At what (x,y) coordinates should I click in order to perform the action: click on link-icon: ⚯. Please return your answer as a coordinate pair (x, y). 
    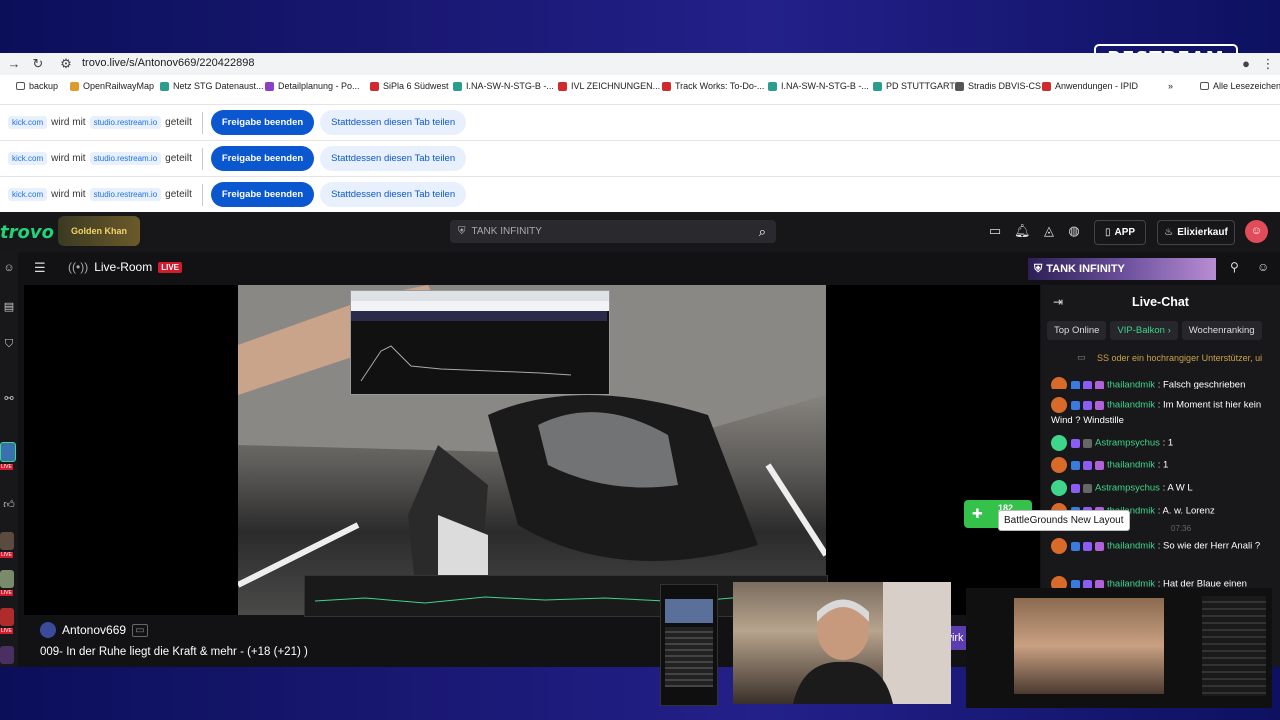
    Looking at the image, I should click on (9, 399).